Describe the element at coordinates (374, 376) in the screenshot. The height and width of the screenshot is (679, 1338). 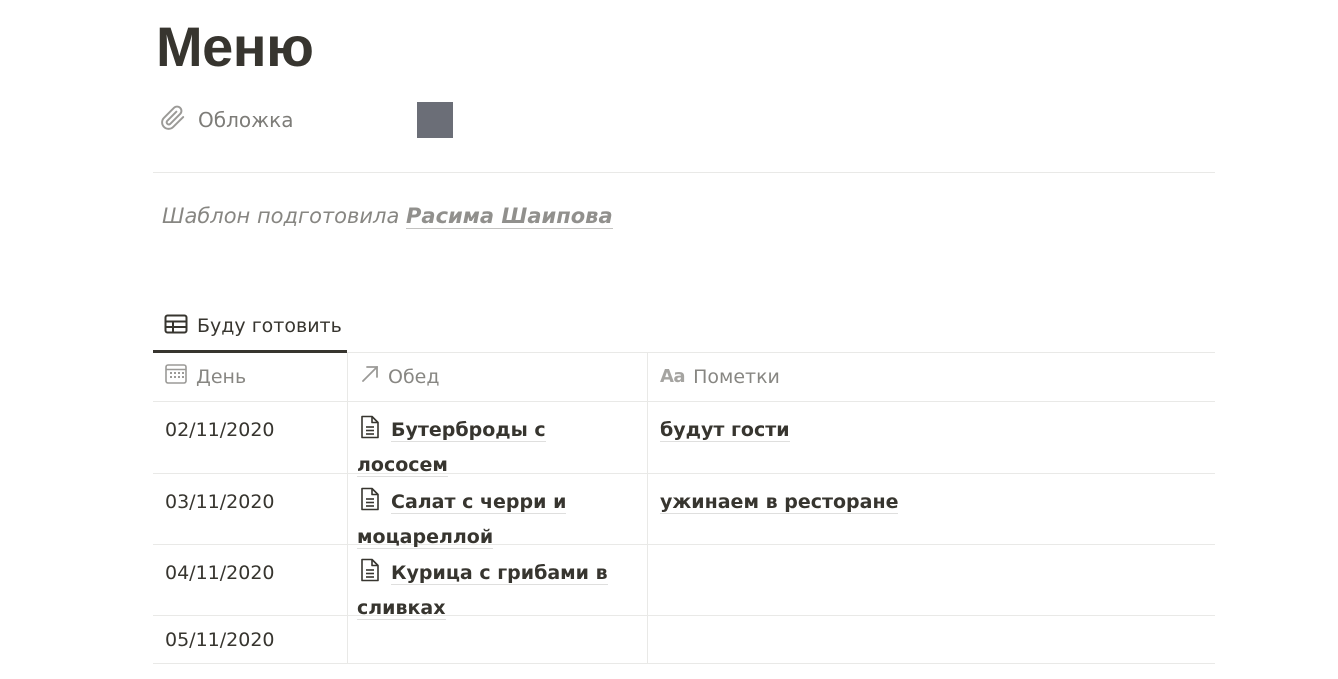
I see `relation-arrow-icon` at that location.